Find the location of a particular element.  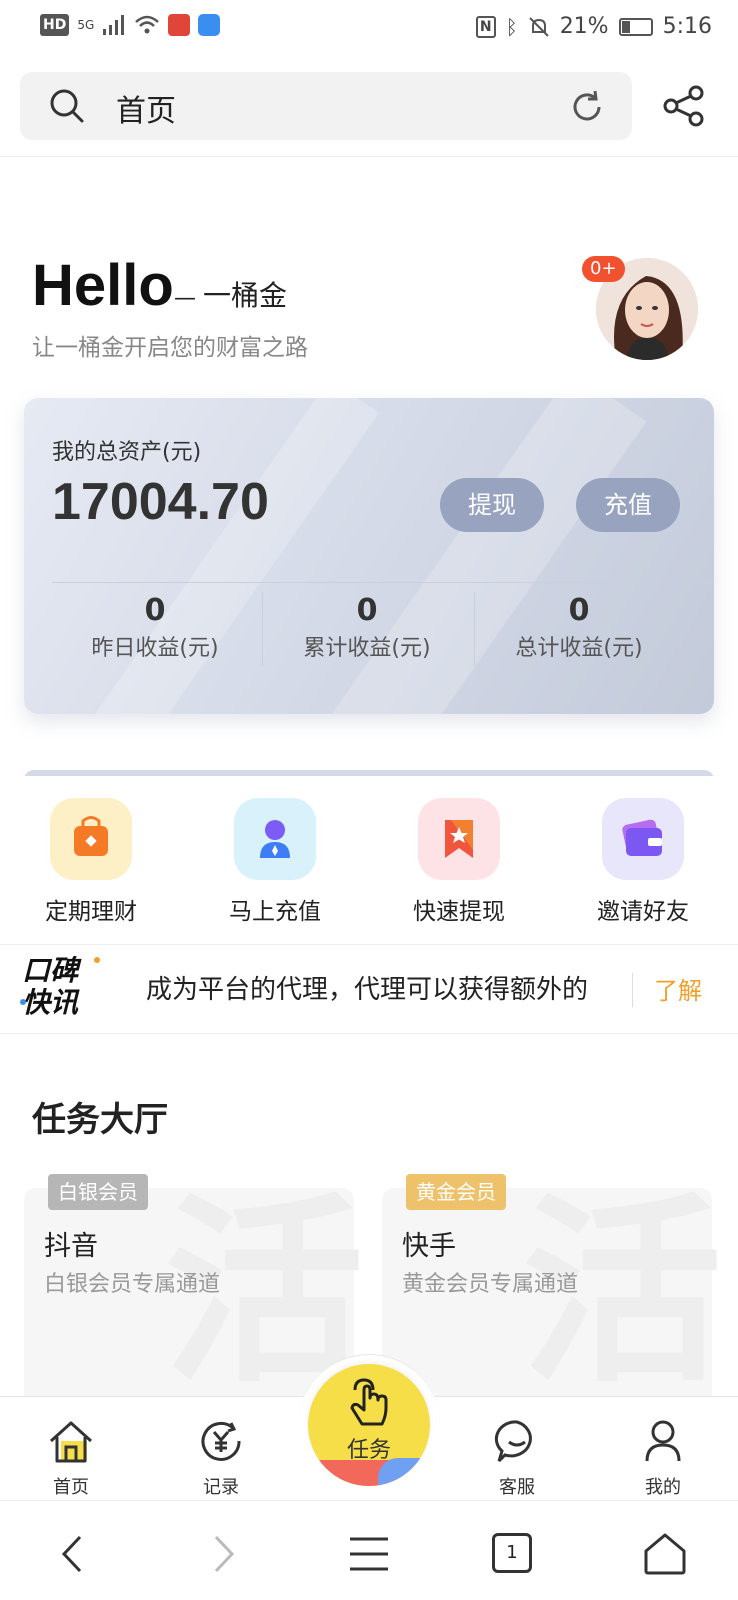

tab-mine: 我的 is located at coordinates (663, 1458).